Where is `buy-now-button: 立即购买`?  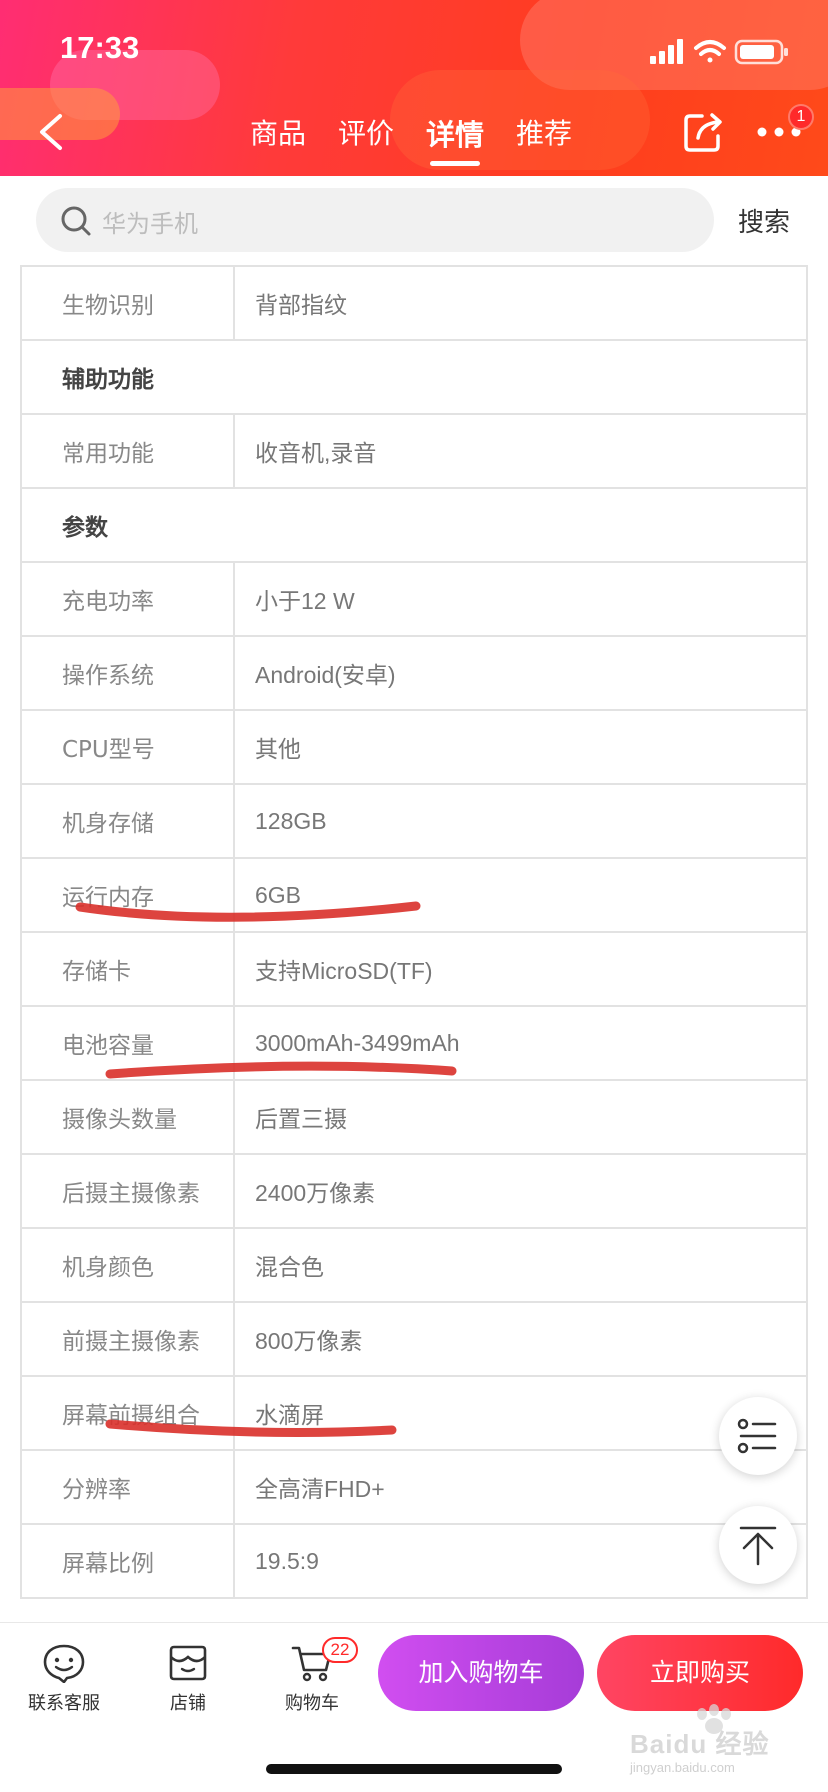
buy-now-button: 立即购买 is located at coordinates (700, 1673).